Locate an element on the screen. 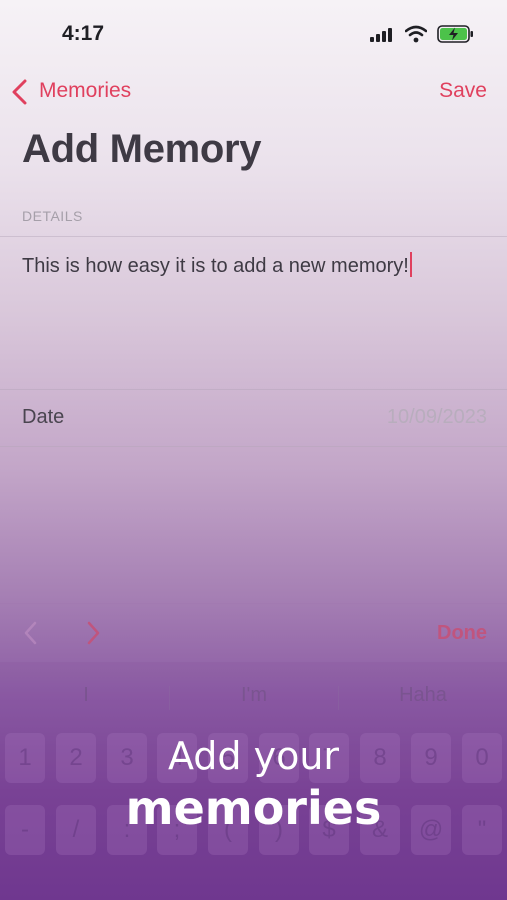  suggestion-item: Haha is located at coordinates (423, 695).